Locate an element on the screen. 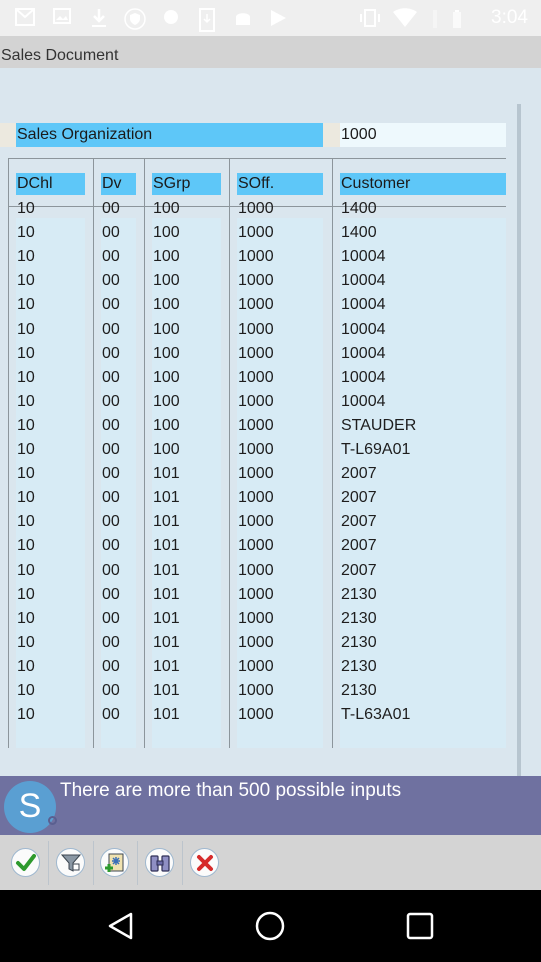  shield-icon is located at coordinates (135, 19).